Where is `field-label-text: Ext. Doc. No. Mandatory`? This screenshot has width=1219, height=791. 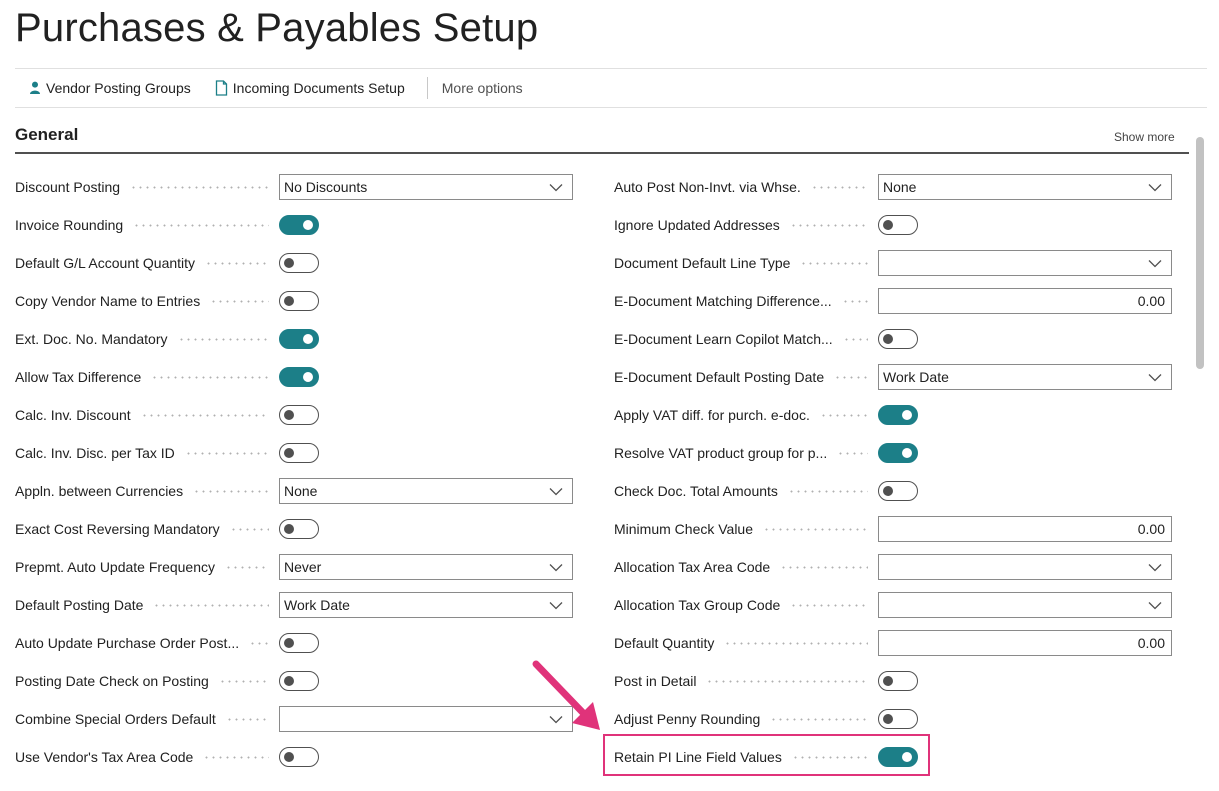 field-label-text: Ext. Doc. No. Mandatory is located at coordinates (91, 339).